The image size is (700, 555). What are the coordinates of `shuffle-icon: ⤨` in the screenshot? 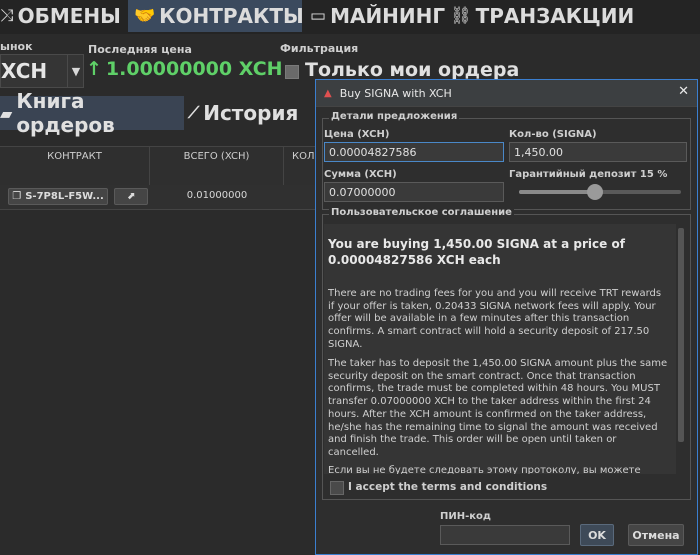 It's located at (7, 16).